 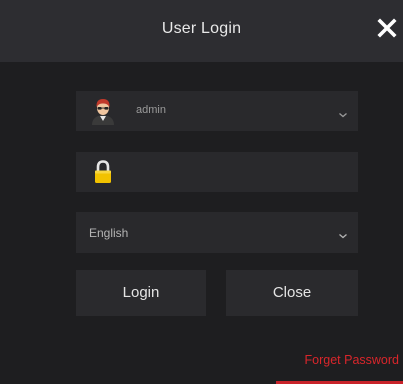 I want to click on language-value: English, so click(x=109, y=233).